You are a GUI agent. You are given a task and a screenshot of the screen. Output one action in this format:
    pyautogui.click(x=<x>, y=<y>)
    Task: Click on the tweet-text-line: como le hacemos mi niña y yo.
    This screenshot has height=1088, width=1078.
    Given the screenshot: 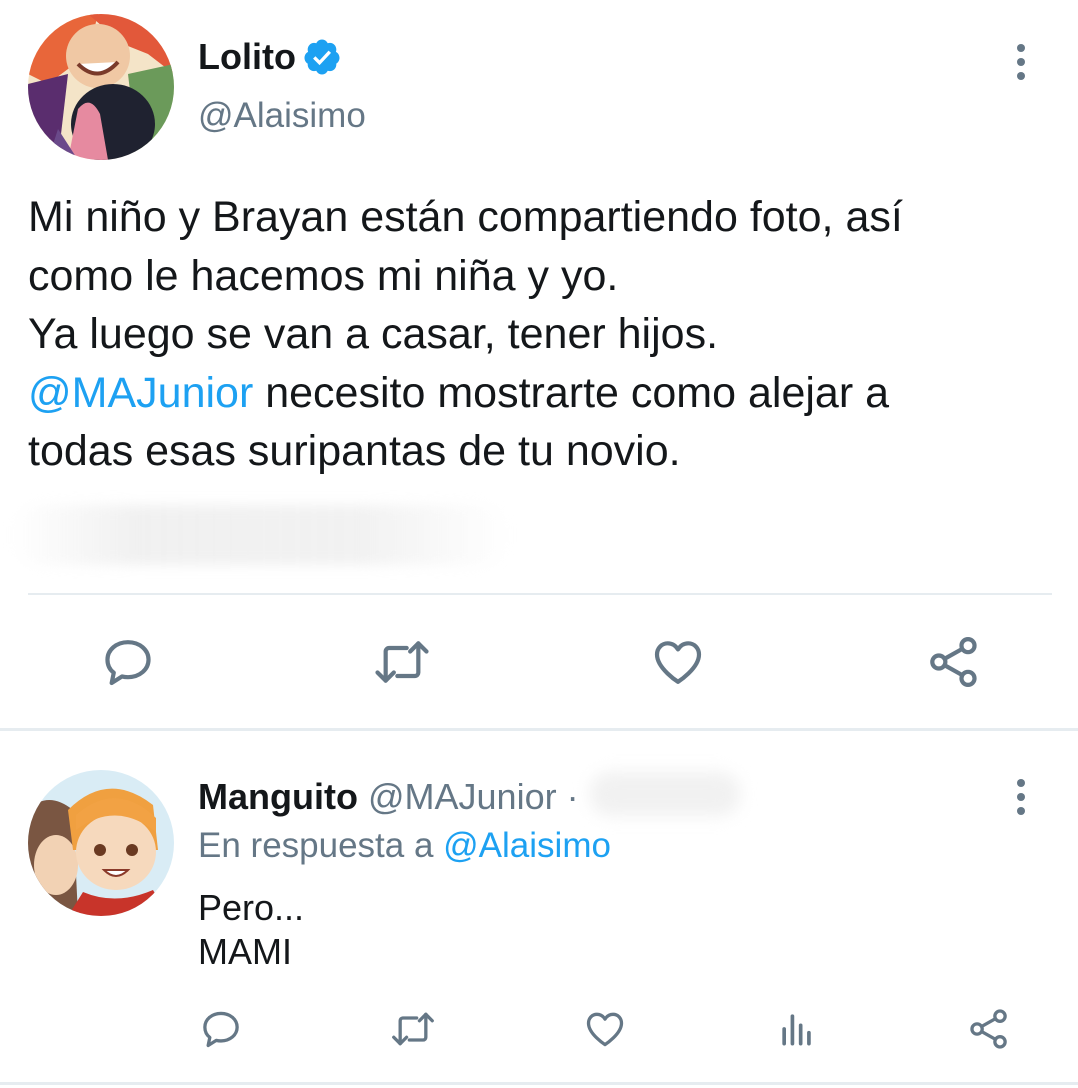 What is the action you would take?
    pyautogui.click(x=323, y=275)
    